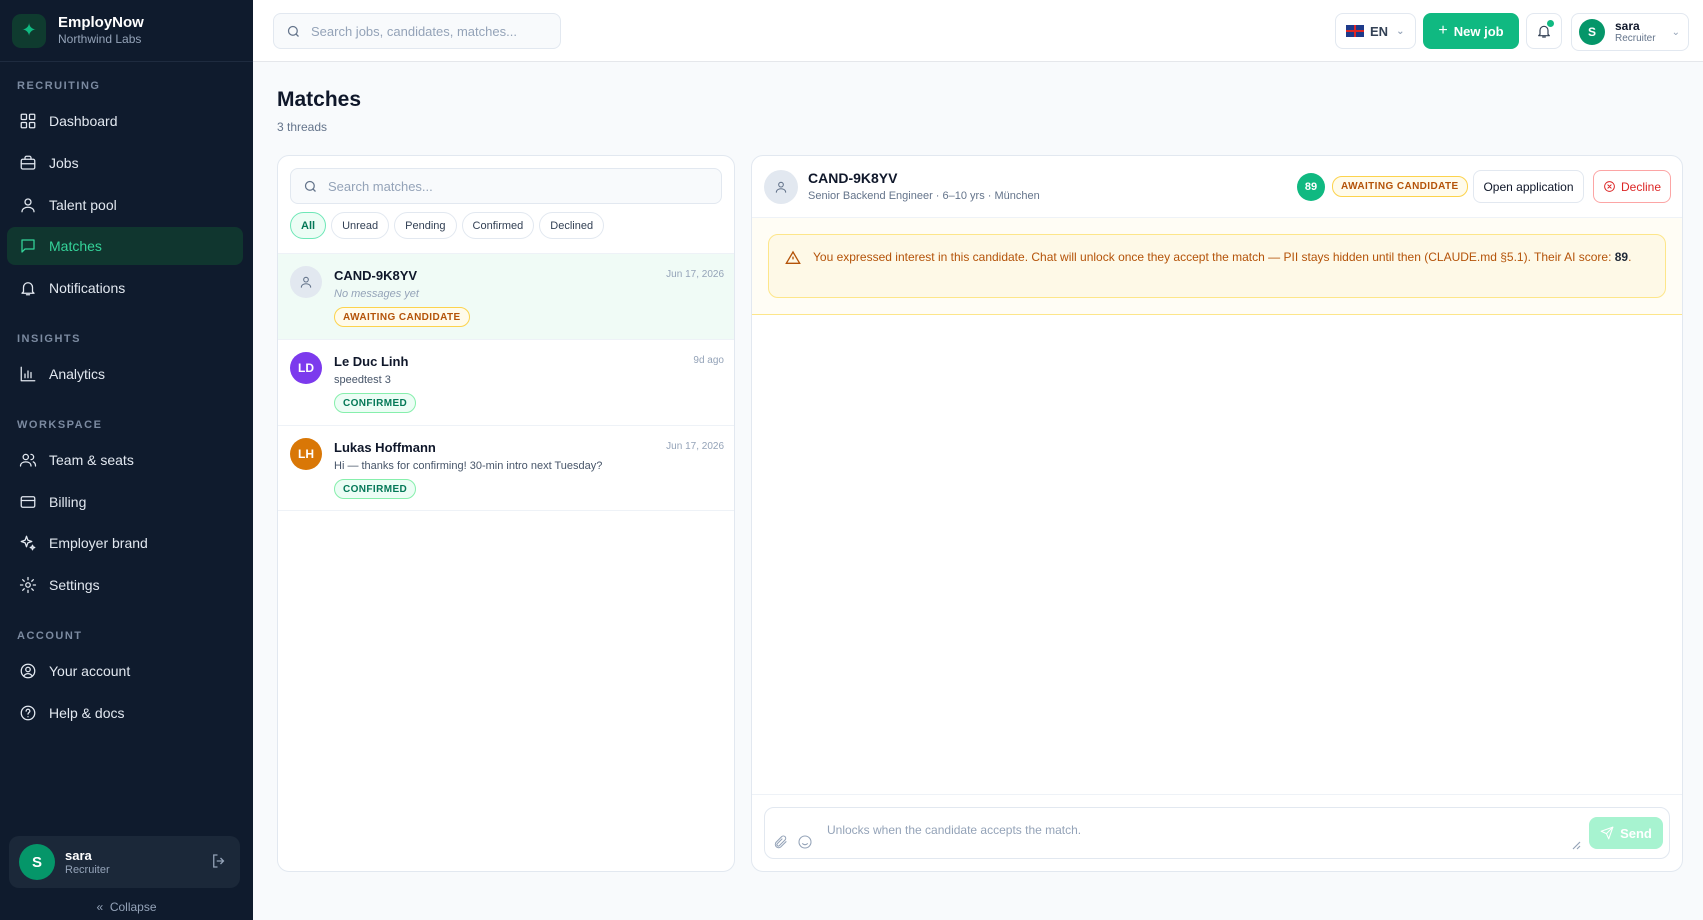 The height and width of the screenshot is (920, 1703). I want to click on send-button: Send, so click(1626, 833).